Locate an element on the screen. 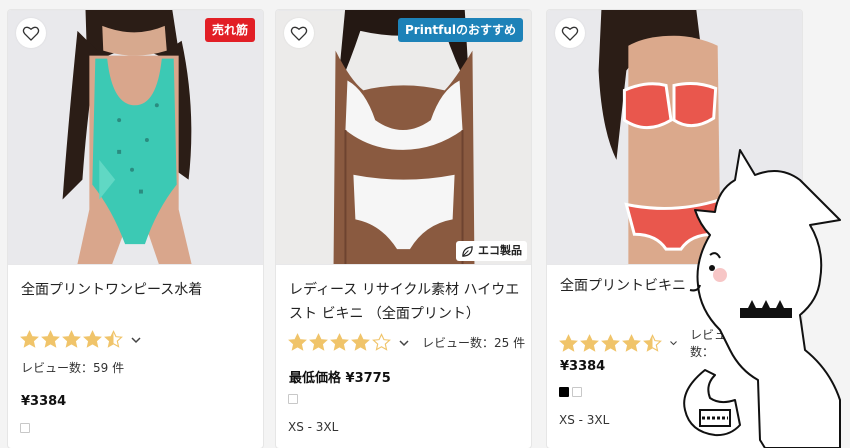  product-title: レディース リサイクル素材 ハイウエスト ビキニ （全面プリント） is located at coordinates (405, 302).